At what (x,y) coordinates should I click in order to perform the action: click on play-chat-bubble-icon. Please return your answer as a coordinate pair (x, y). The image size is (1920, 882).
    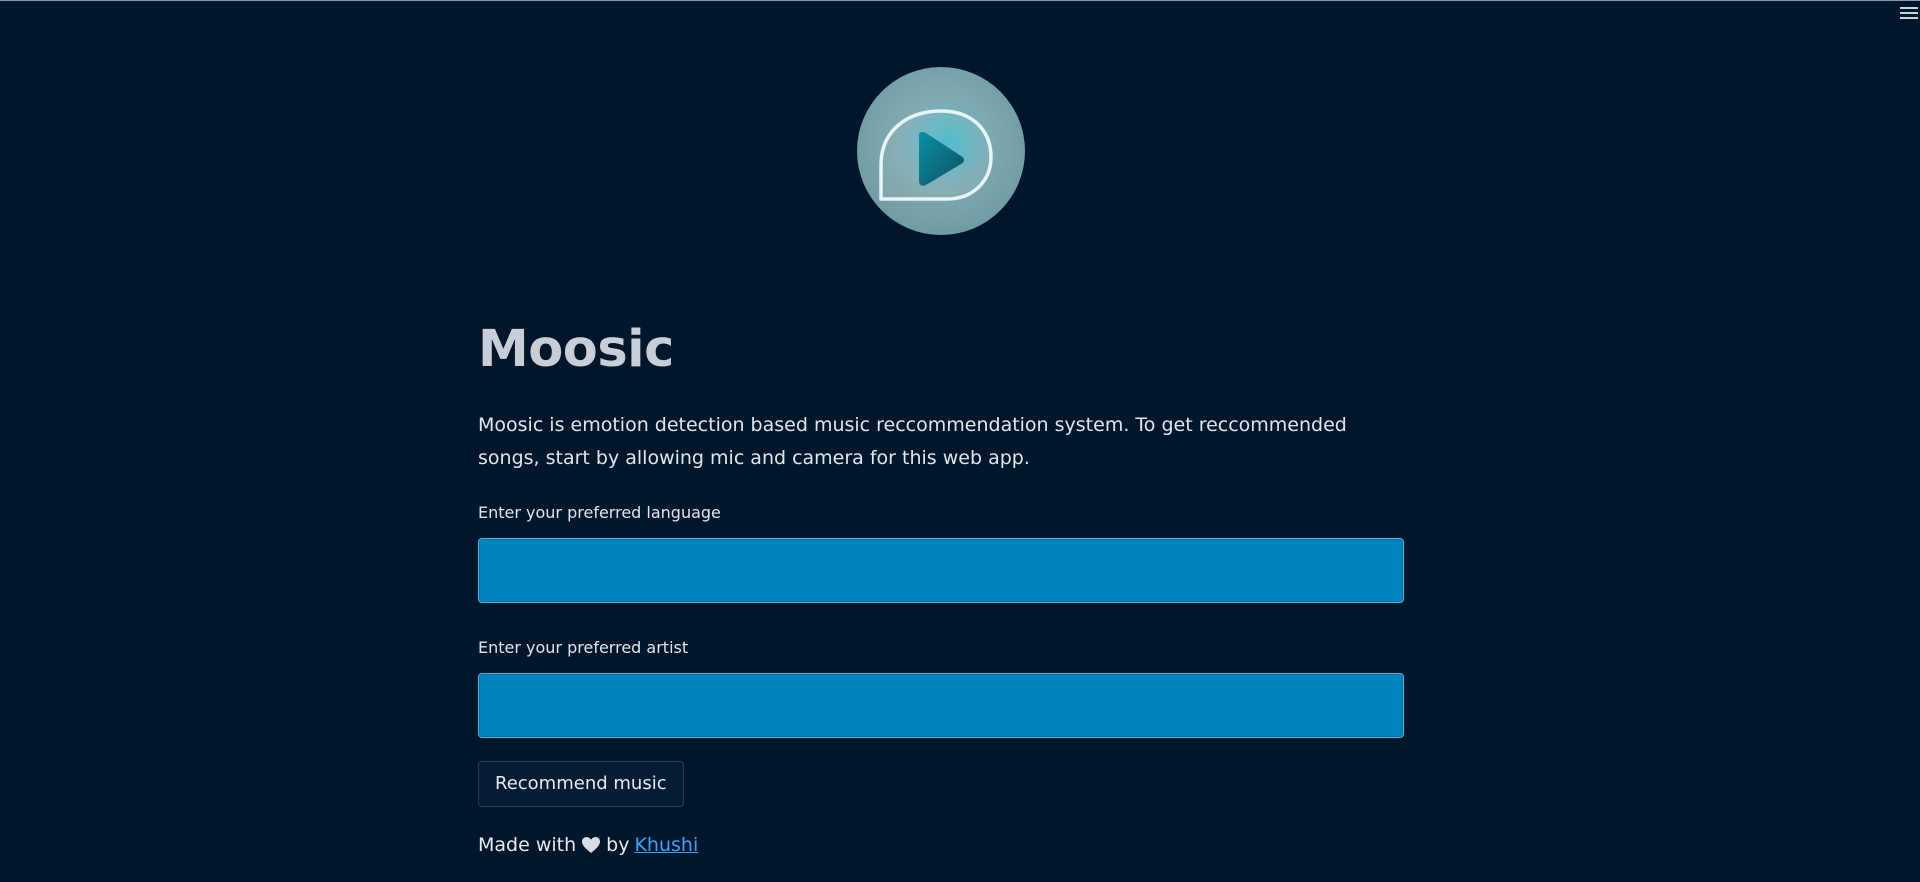
    Looking at the image, I should click on (941, 151).